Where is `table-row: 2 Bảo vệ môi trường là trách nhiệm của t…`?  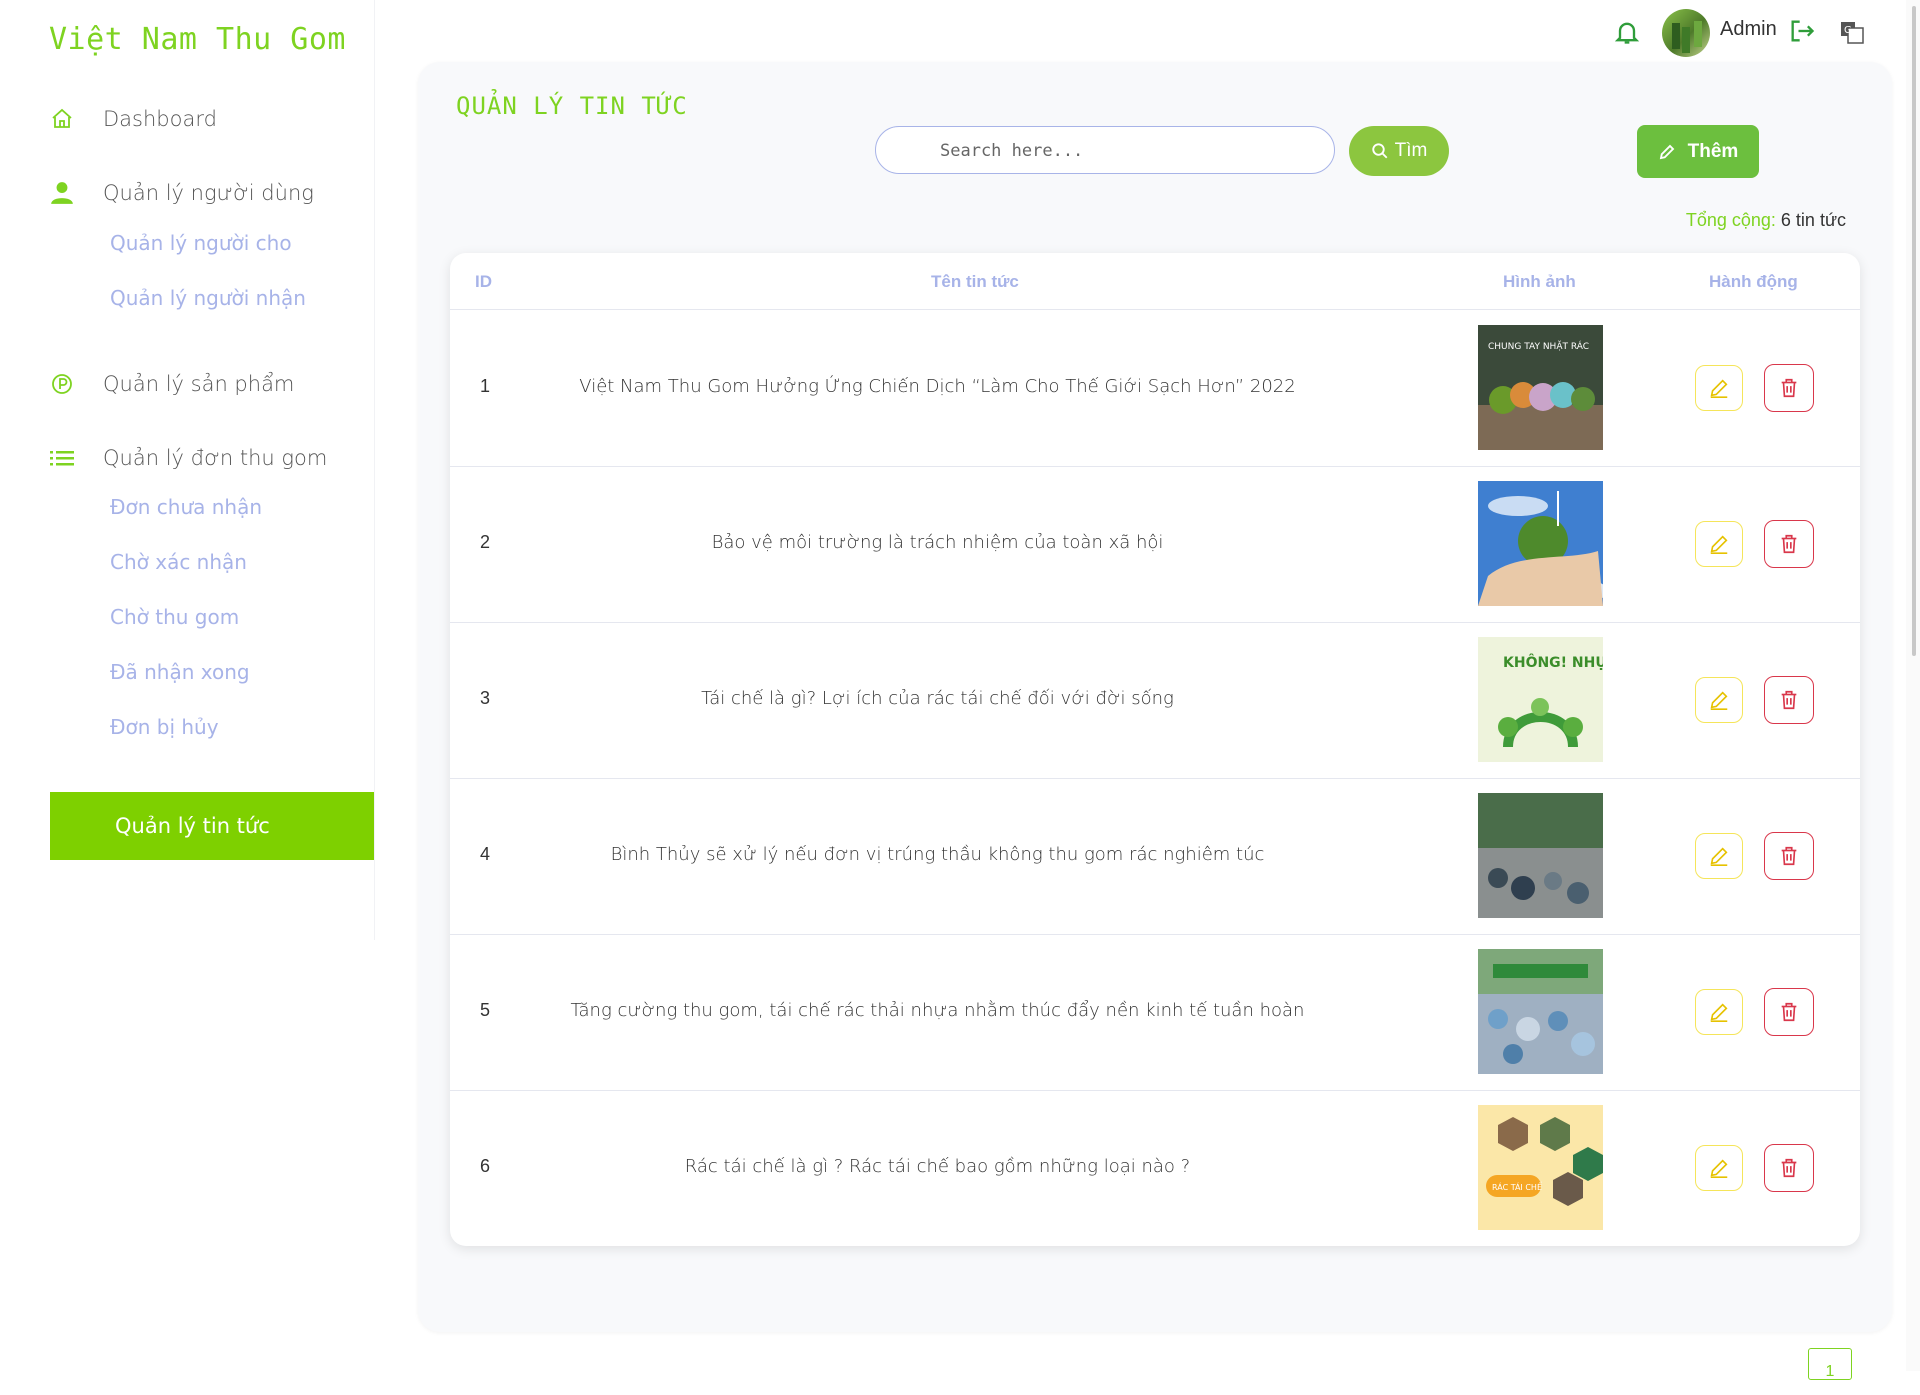
table-row: 2 Bảo vệ môi trường là trách nhiệm của t… is located at coordinates (1155, 544).